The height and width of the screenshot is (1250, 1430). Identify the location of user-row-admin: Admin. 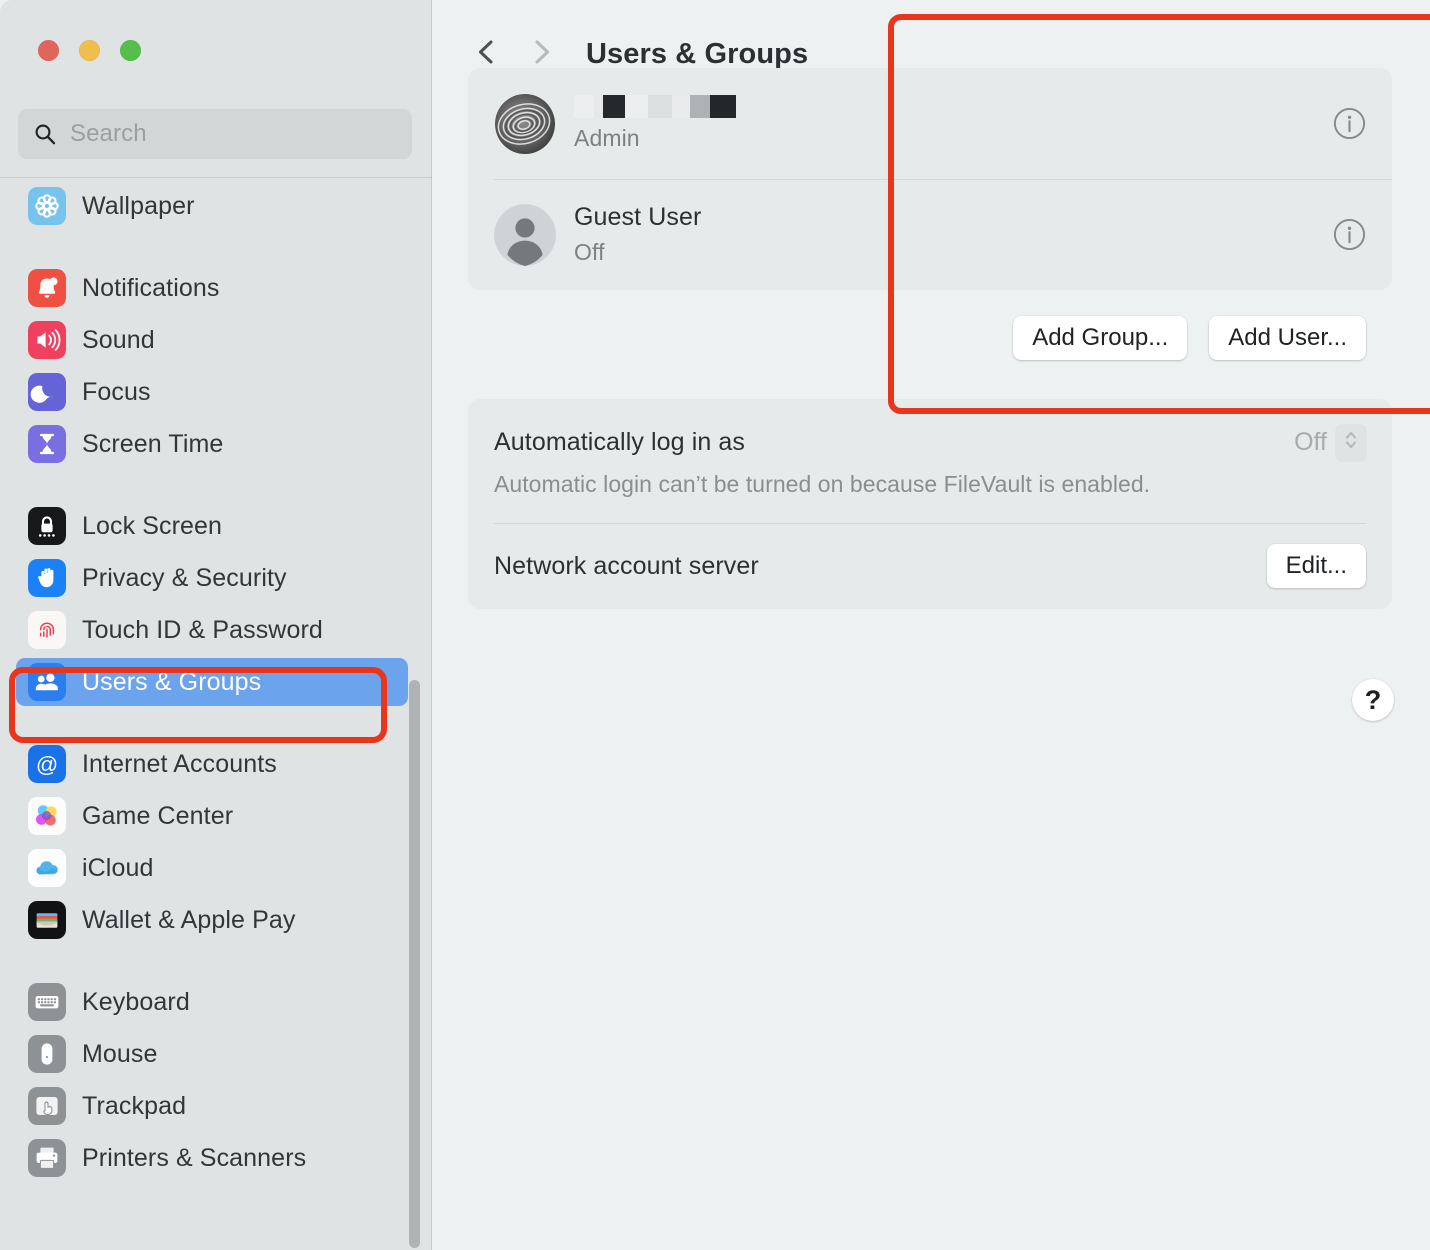
(930, 123).